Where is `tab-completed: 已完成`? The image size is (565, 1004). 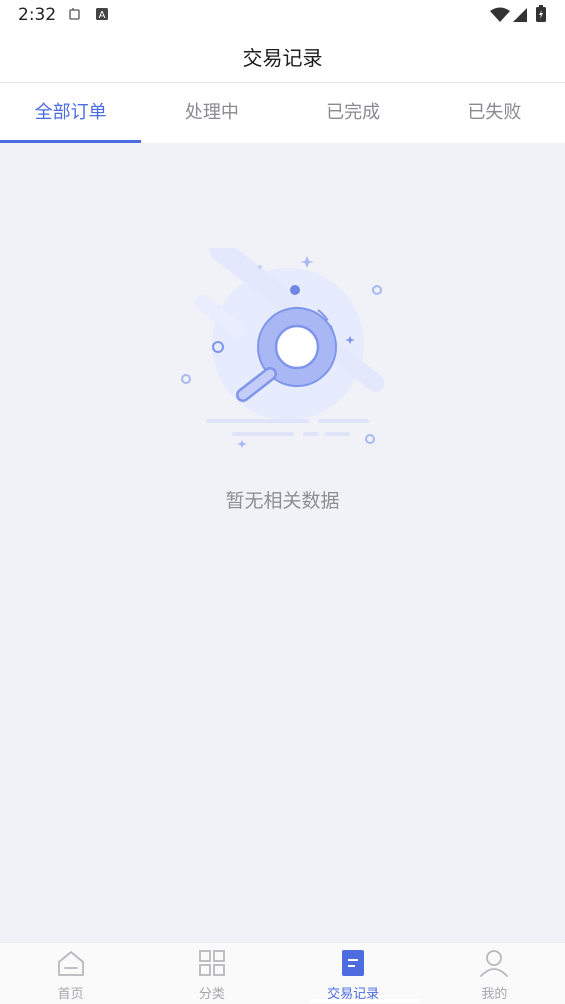 tab-completed: 已完成 is located at coordinates (353, 113).